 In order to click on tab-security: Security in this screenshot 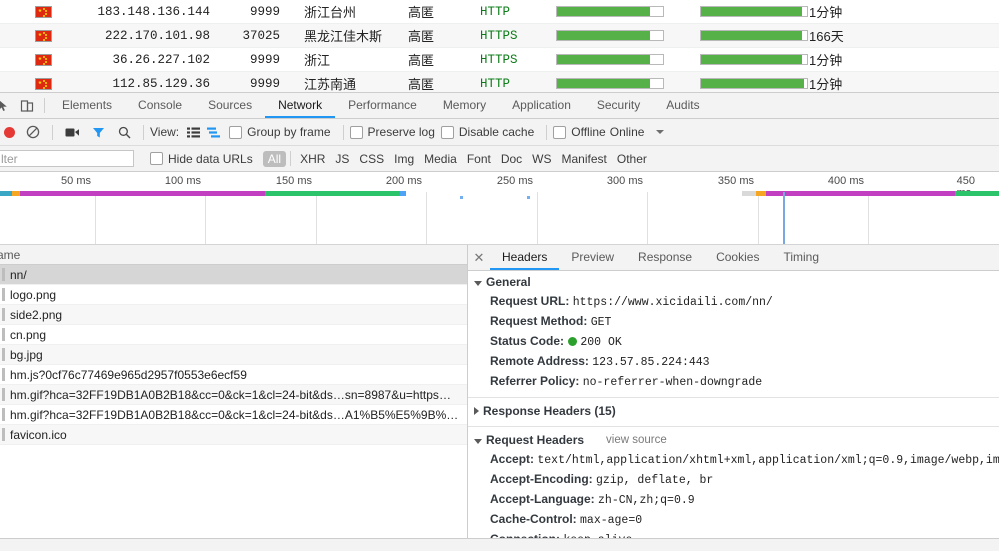, I will do `click(618, 105)`.